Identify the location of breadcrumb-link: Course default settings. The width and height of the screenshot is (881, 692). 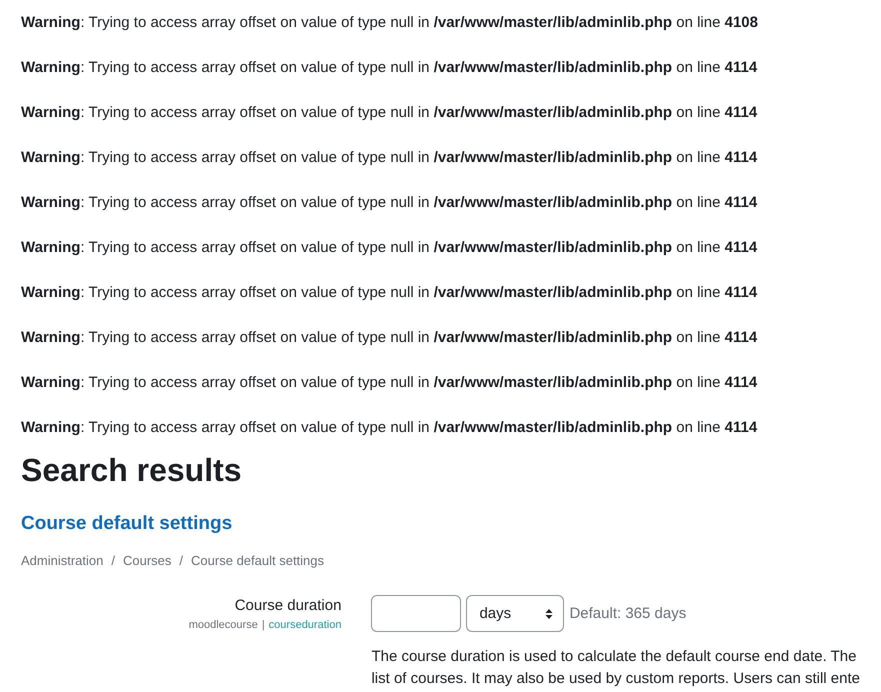
(257, 560).